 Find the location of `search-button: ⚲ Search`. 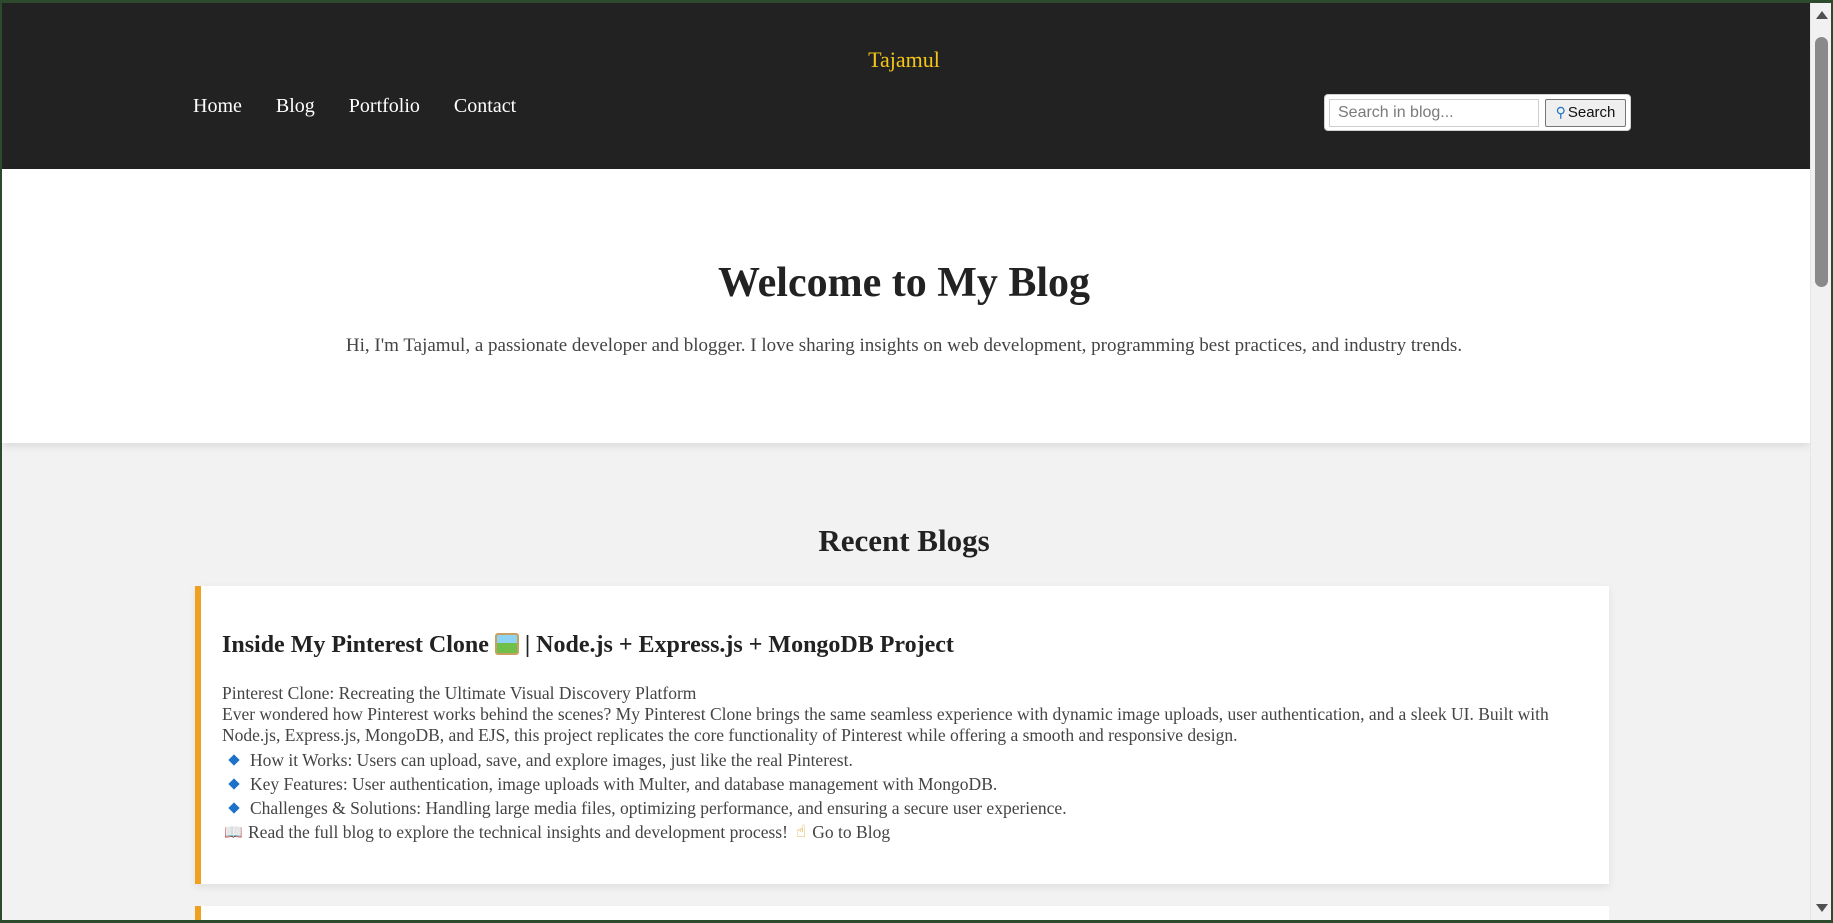

search-button: ⚲ Search is located at coordinates (1585, 112).